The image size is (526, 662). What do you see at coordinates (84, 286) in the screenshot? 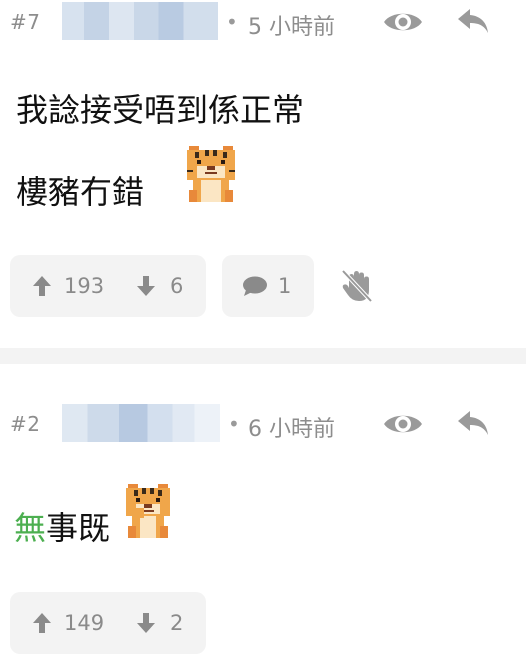
I see `upvote-count: 193` at bounding box center [84, 286].